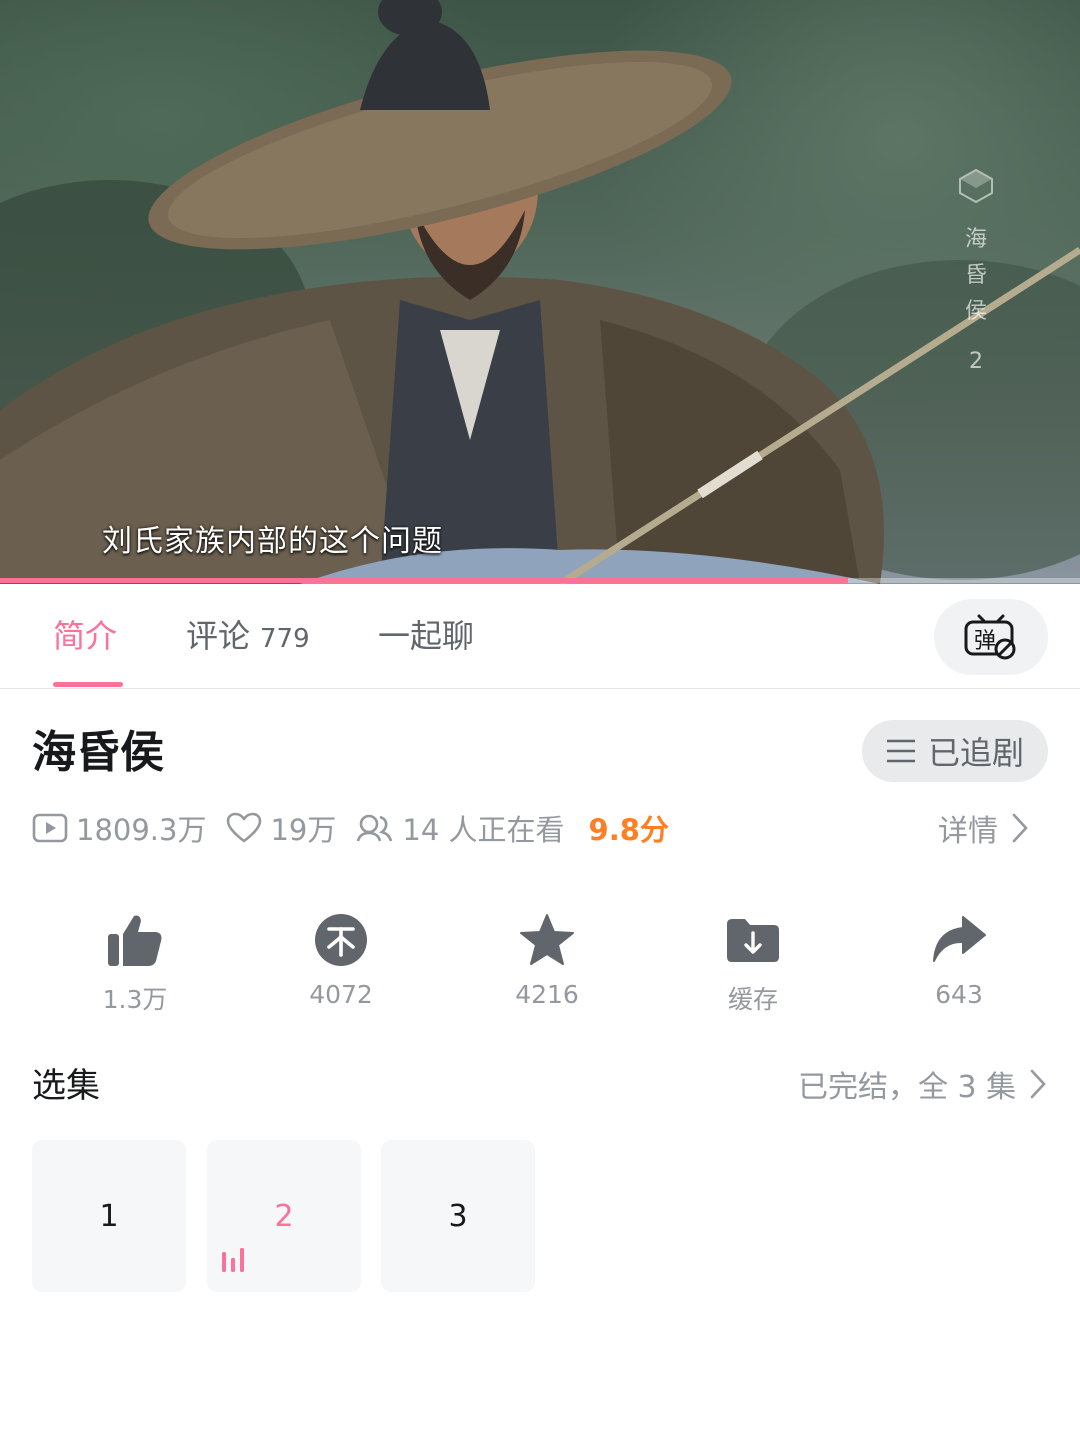  What do you see at coordinates (540, 636) in the screenshot?
I see `detail-tabs: 简介 评论 779 一起聊` at bounding box center [540, 636].